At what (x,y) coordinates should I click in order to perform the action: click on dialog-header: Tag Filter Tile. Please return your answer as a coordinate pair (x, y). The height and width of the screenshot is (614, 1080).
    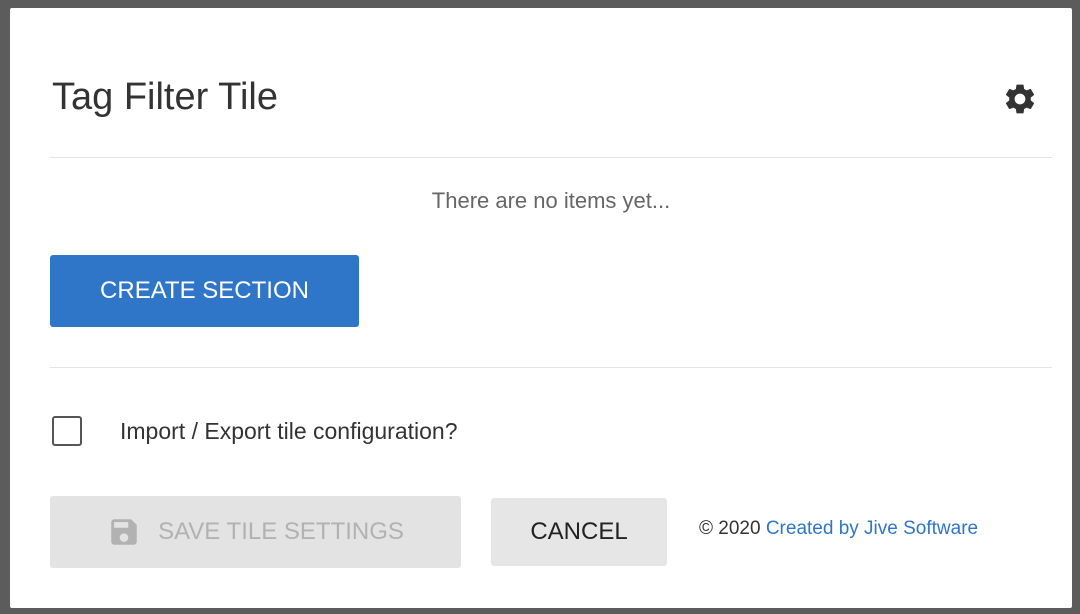
    Looking at the image, I should click on (551, 103).